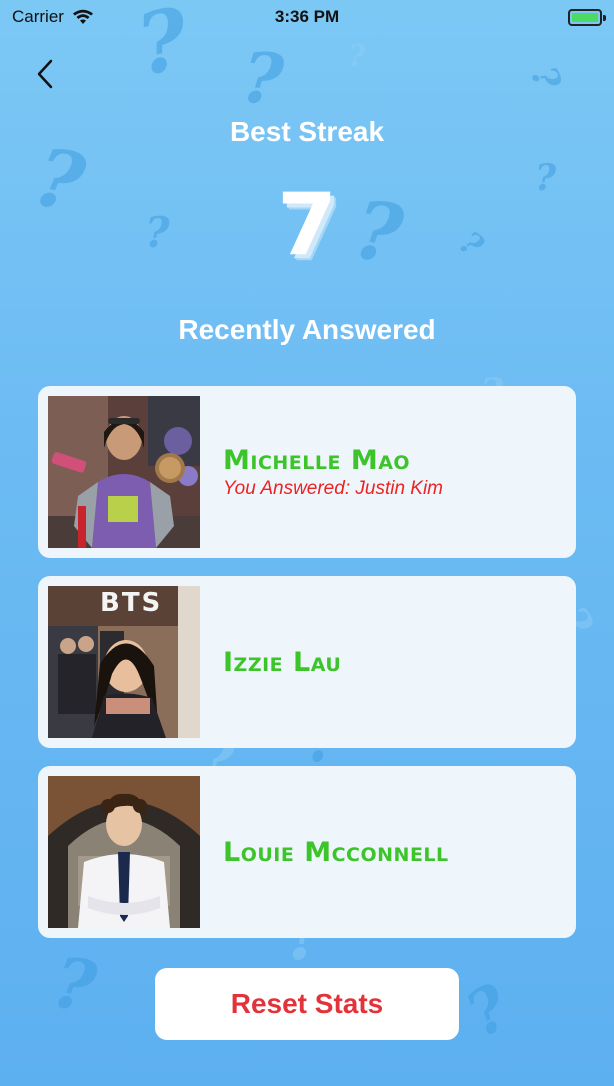  What do you see at coordinates (307, 225) in the screenshot?
I see `best-streak-value: 7` at bounding box center [307, 225].